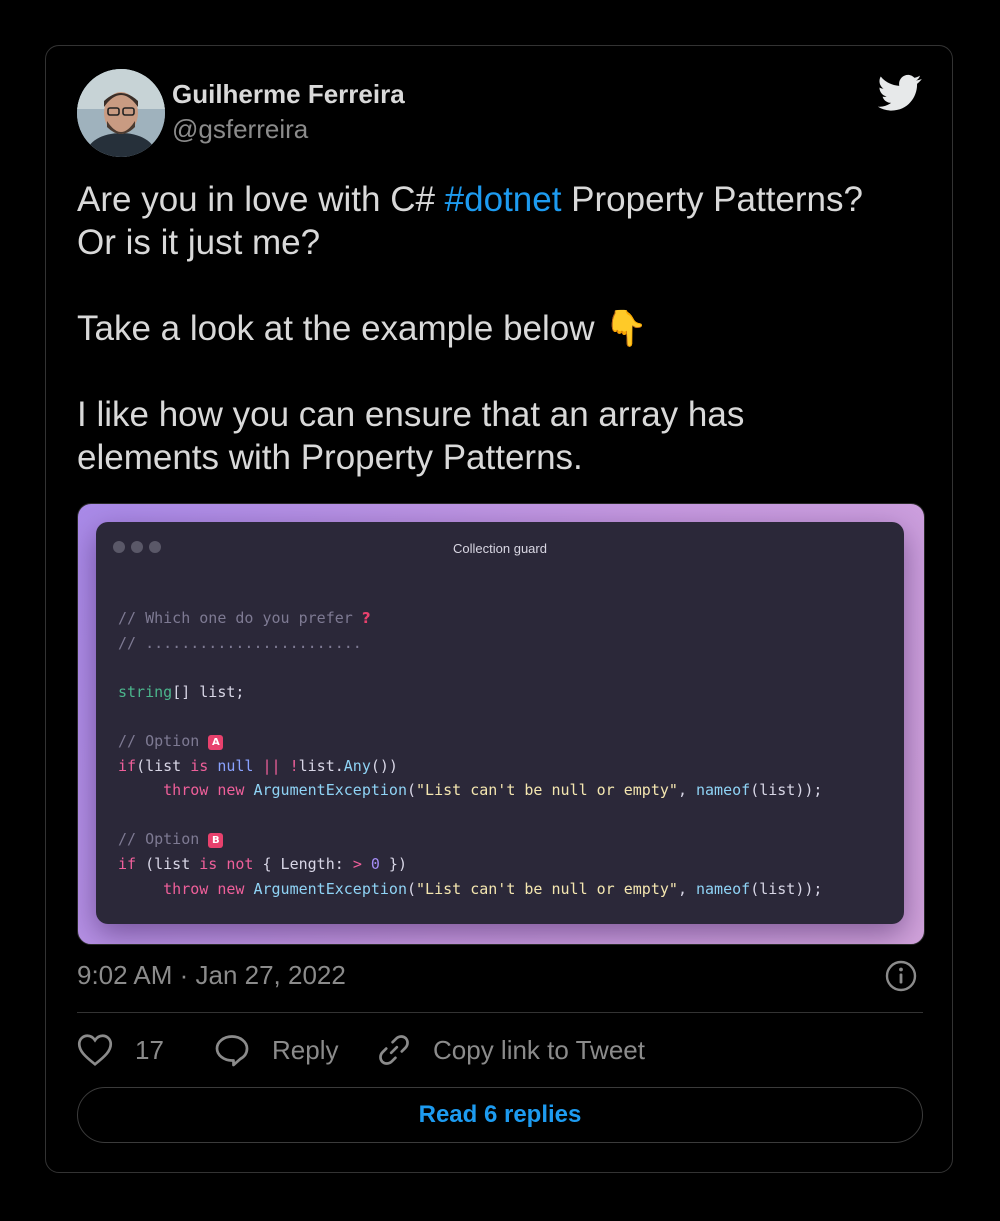  What do you see at coordinates (500, 548) in the screenshot?
I see `window-title: Collection guard` at bounding box center [500, 548].